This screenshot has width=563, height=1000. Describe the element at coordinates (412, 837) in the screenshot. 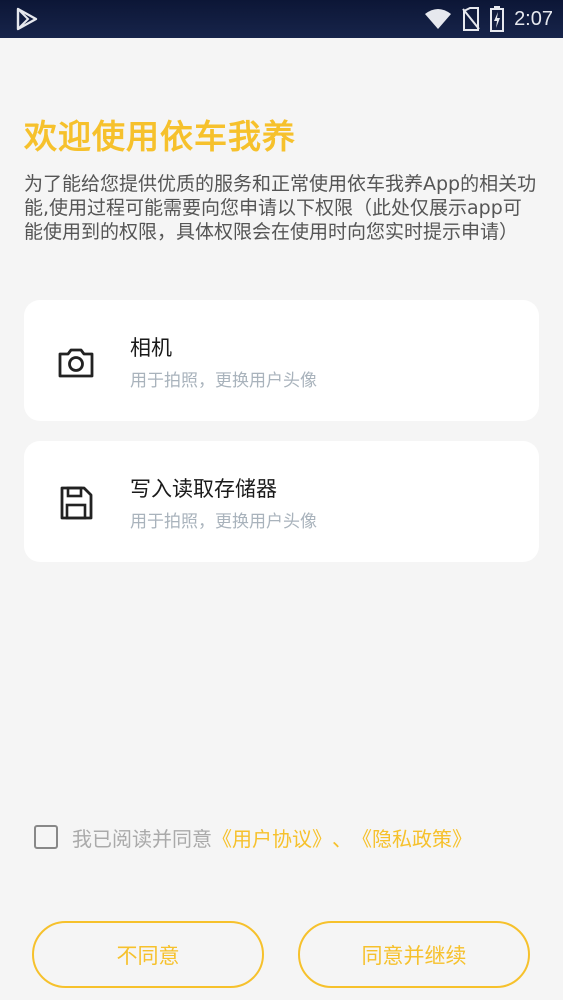

I see `privacy-policy-link: 《隐私政策》` at that location.